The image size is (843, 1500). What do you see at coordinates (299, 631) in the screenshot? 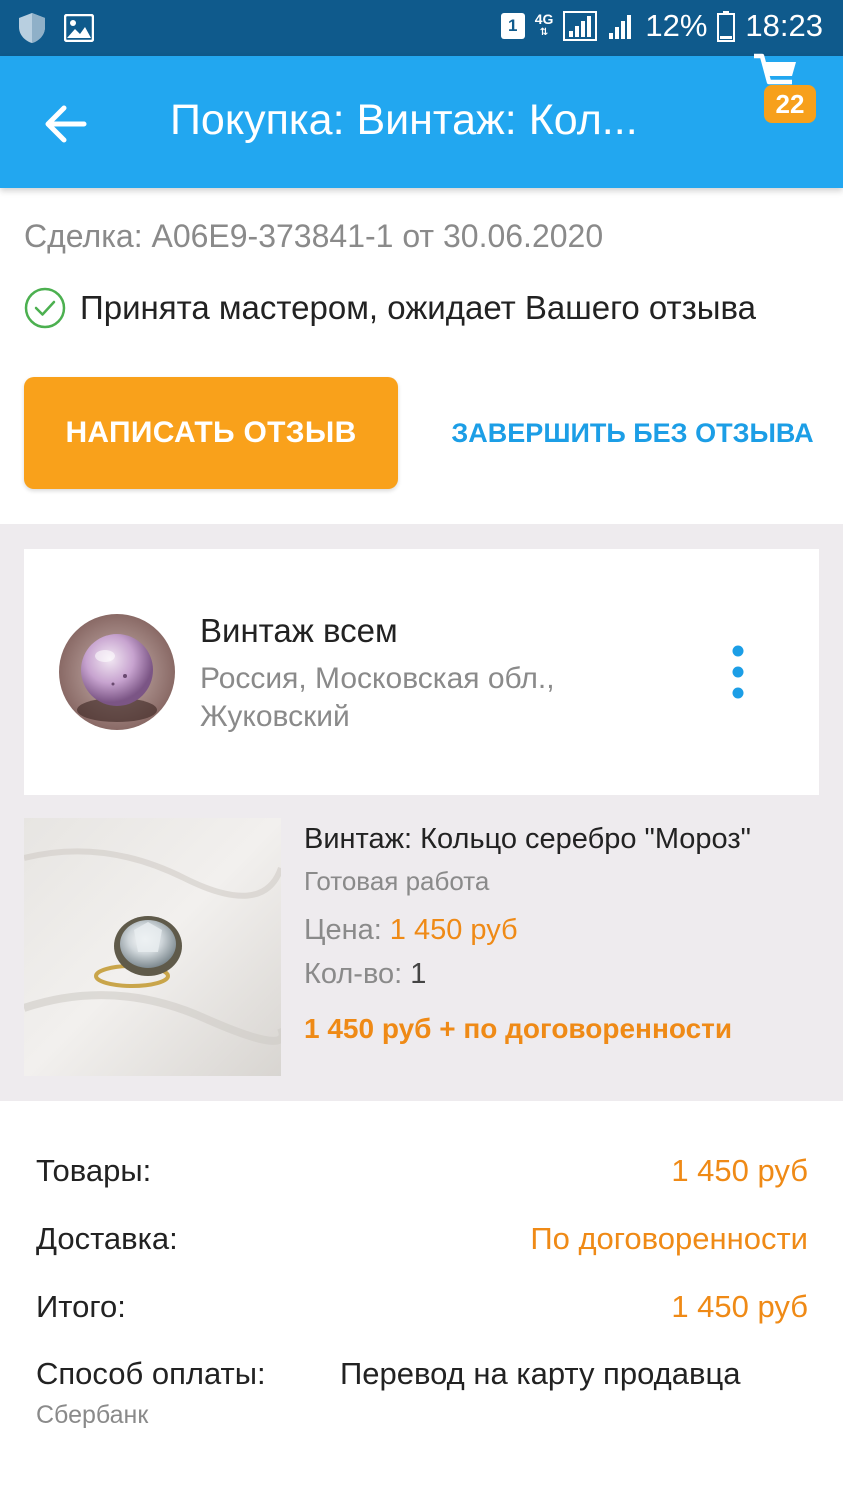
I see `seller-name: Винтаж всем` at bounding box center [299, 631].